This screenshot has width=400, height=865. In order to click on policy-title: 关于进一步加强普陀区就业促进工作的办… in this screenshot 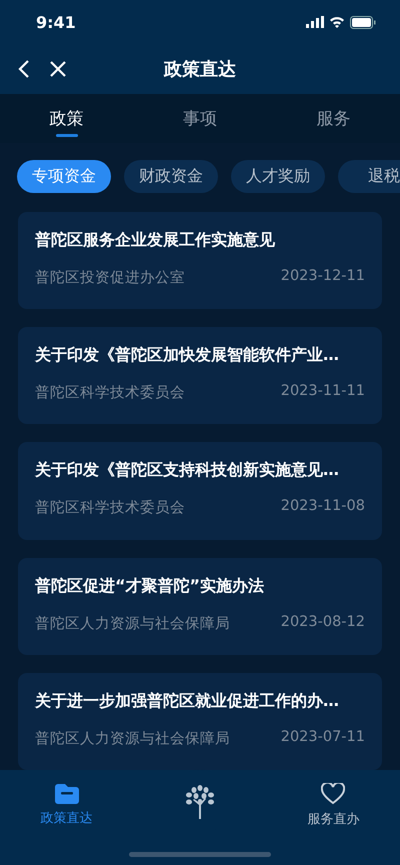, I will do `click(187, 701)`.